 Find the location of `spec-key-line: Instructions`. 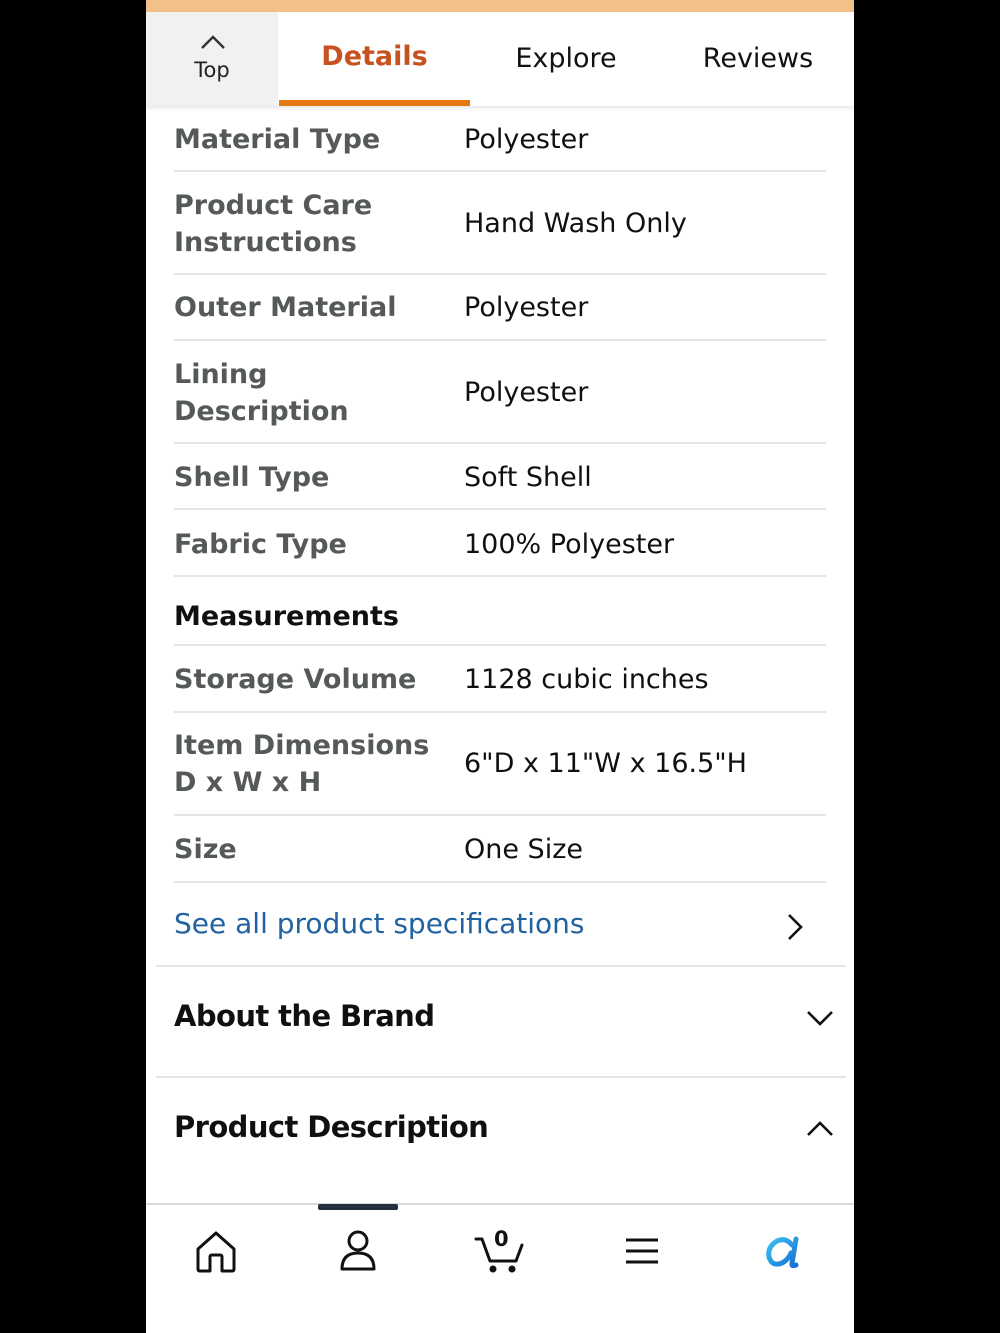

spec-key-line: Instructions is located at coordinates (265, 242).